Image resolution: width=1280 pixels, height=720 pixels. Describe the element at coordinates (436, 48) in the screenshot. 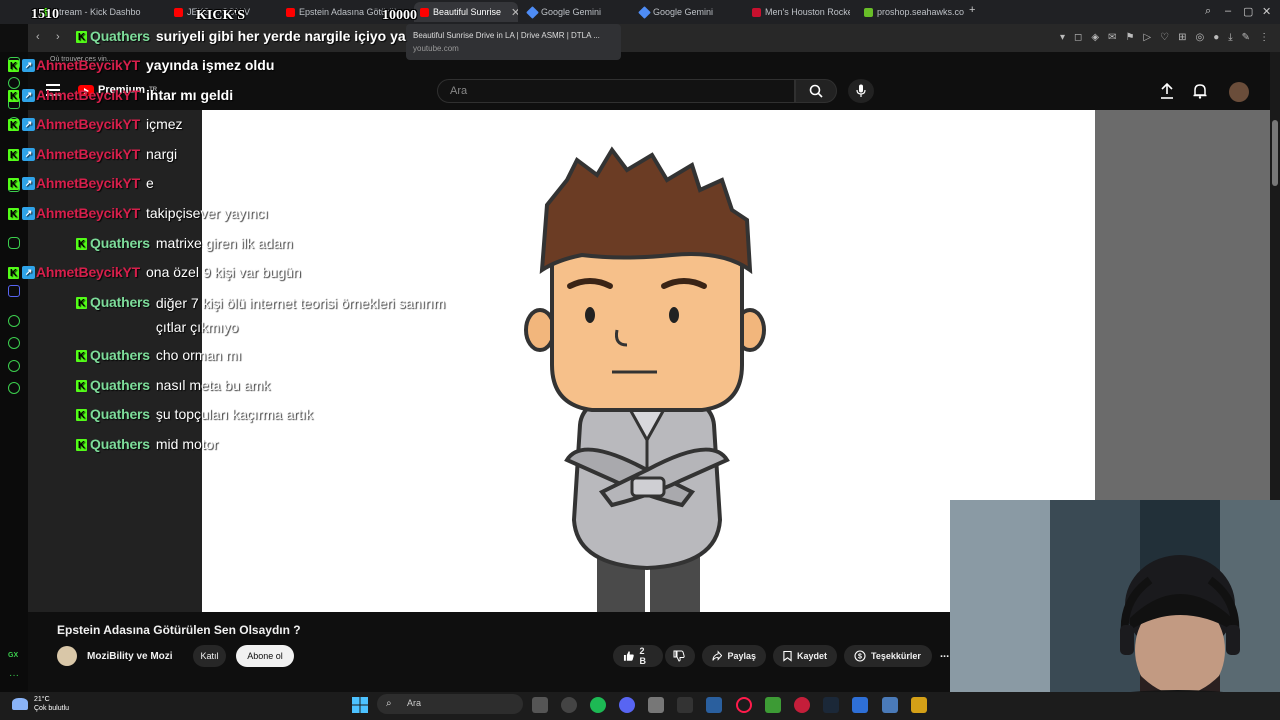

I see `tooltip-url: youtube.com` at that location.